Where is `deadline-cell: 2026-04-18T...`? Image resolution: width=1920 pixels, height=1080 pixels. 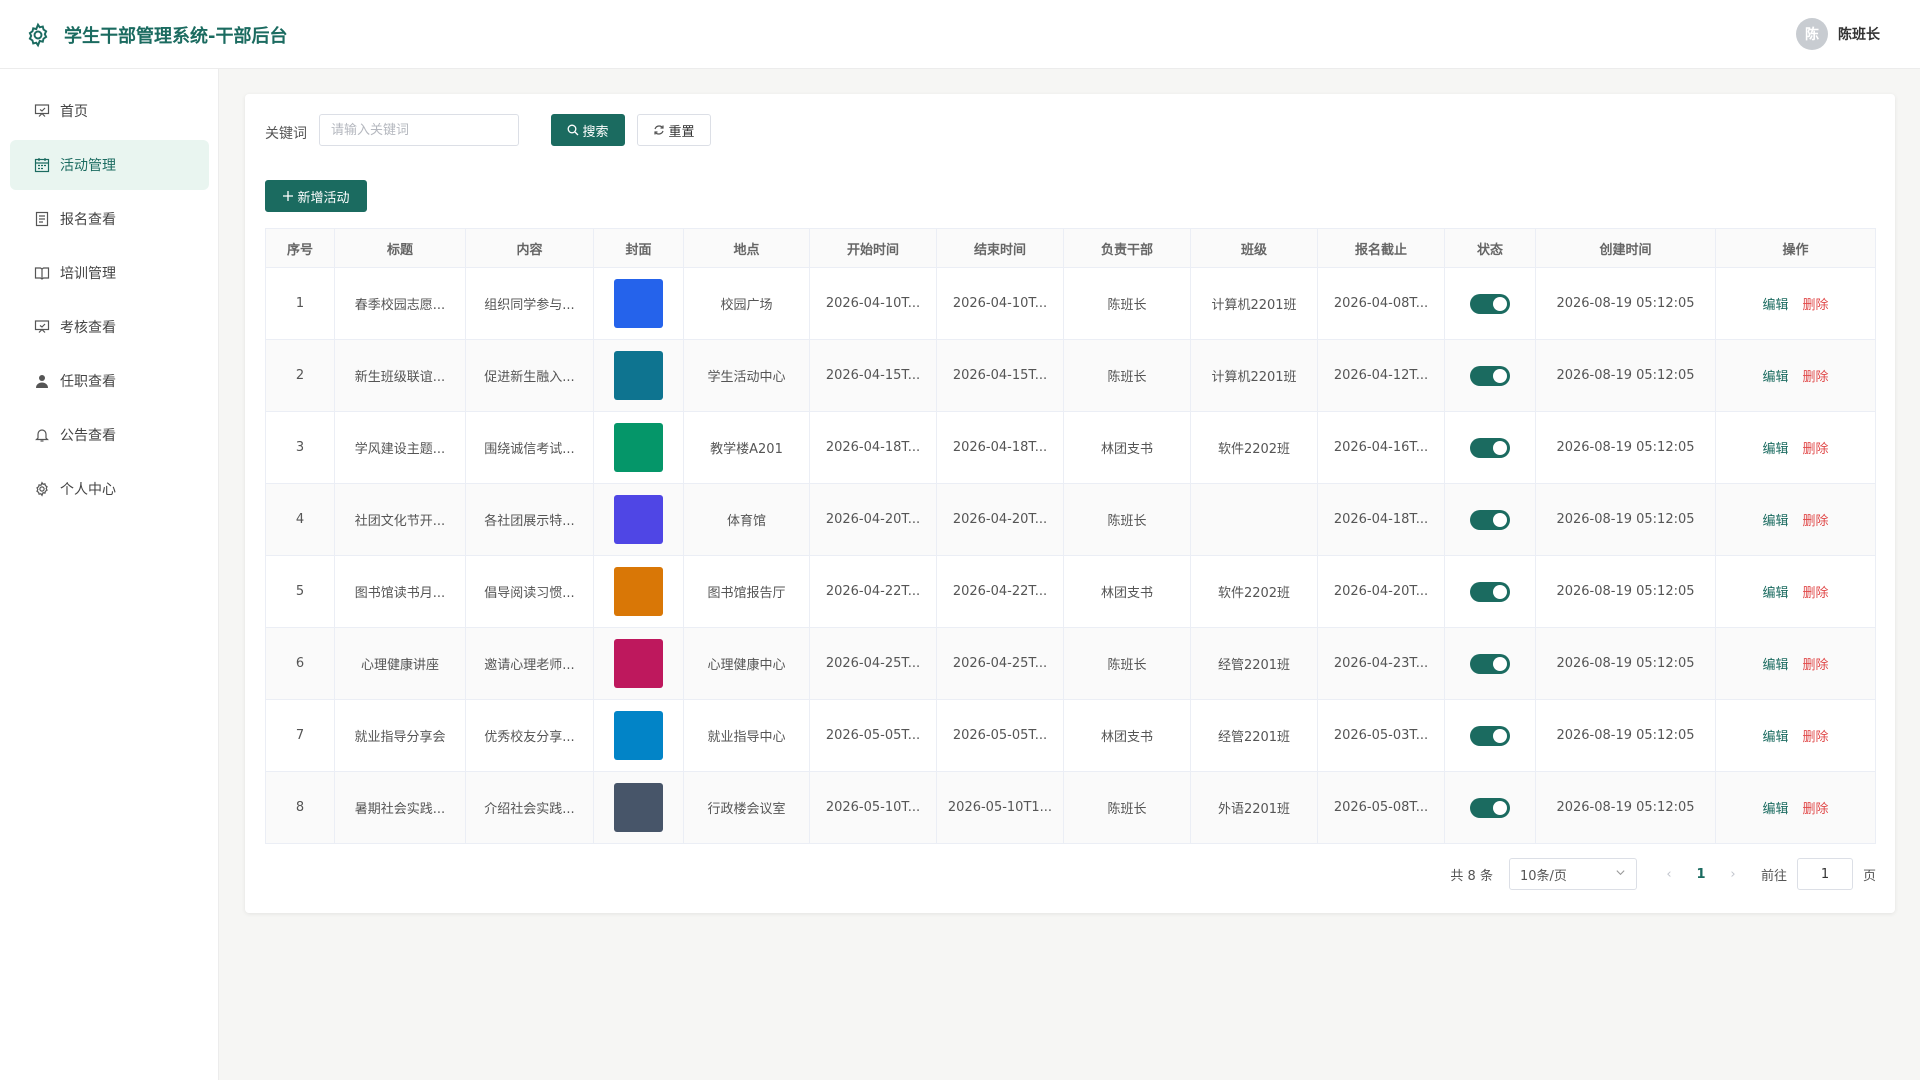
deadline-cell: 2026-04-18T... is located at coordinates (1381, 519).